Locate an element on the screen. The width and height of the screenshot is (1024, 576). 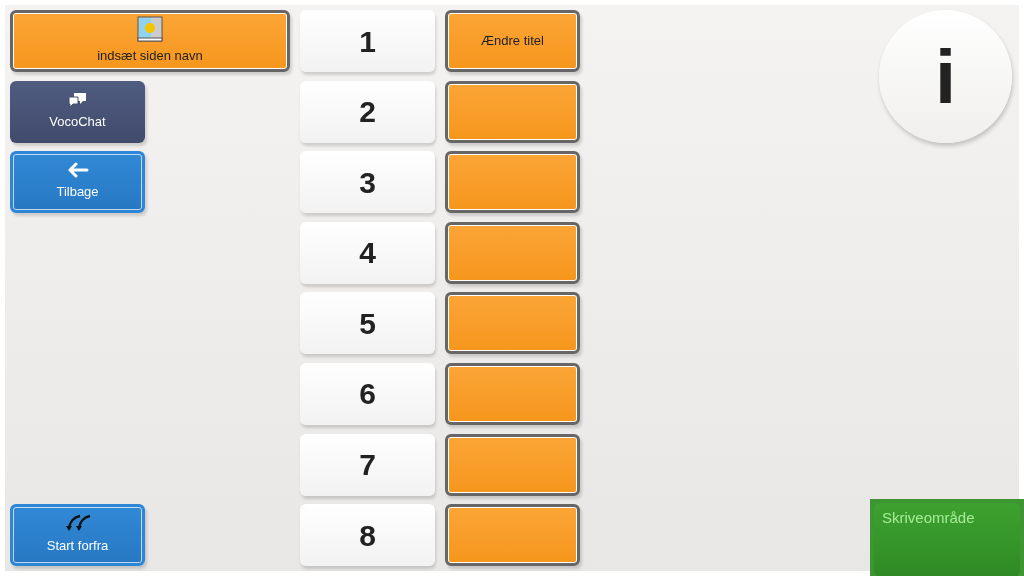
board-button: Tilbage is located at coordinates (77, 182).